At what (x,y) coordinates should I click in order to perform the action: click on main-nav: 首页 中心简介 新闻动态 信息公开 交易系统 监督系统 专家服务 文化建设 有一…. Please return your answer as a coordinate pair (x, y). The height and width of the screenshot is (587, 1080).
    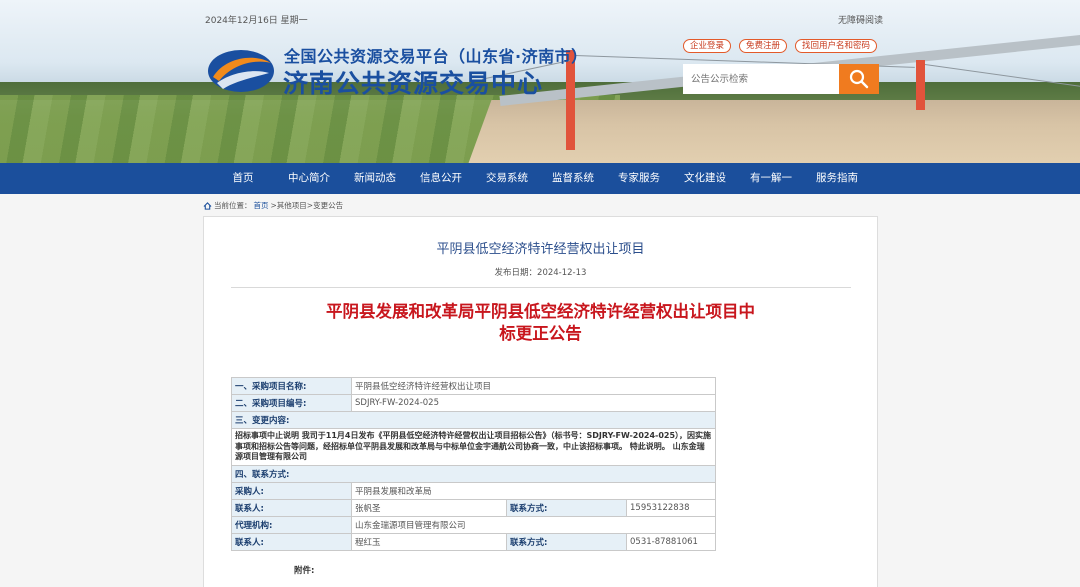
    Looking at the image, I should click on (540, 178).